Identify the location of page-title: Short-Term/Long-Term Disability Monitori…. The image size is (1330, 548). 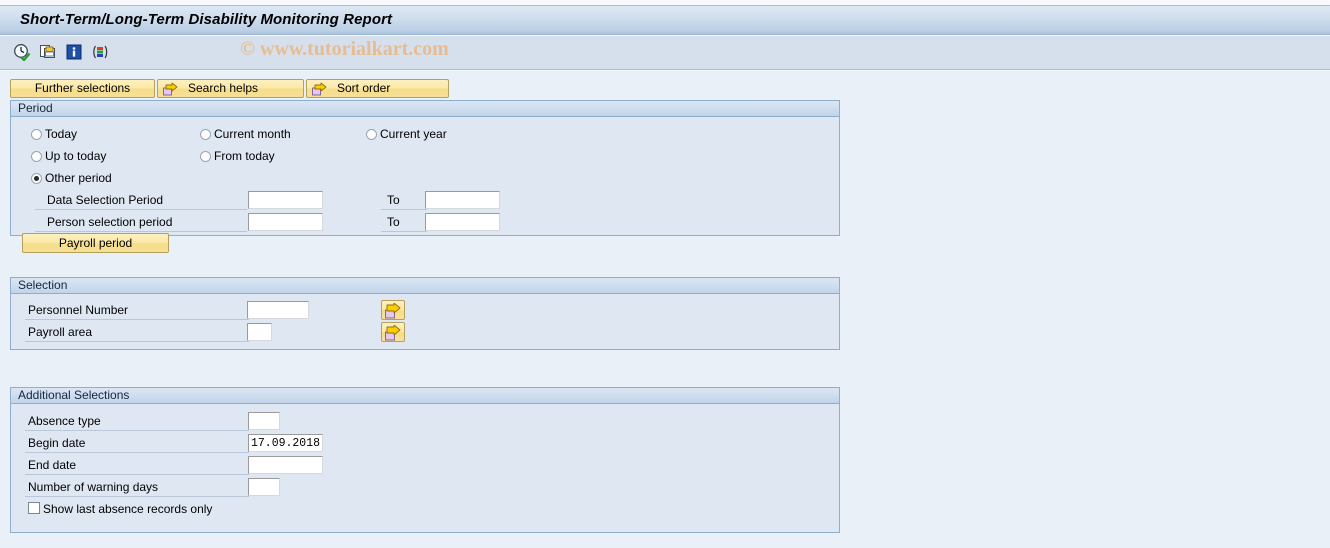
(206, 19).